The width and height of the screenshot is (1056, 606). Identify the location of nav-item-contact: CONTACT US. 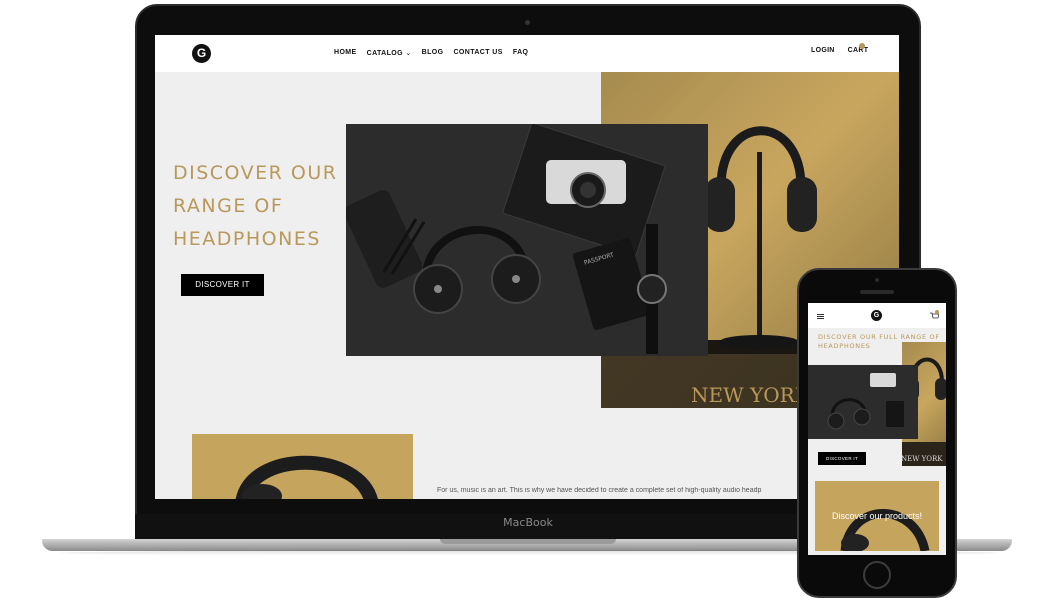
(477, 53).